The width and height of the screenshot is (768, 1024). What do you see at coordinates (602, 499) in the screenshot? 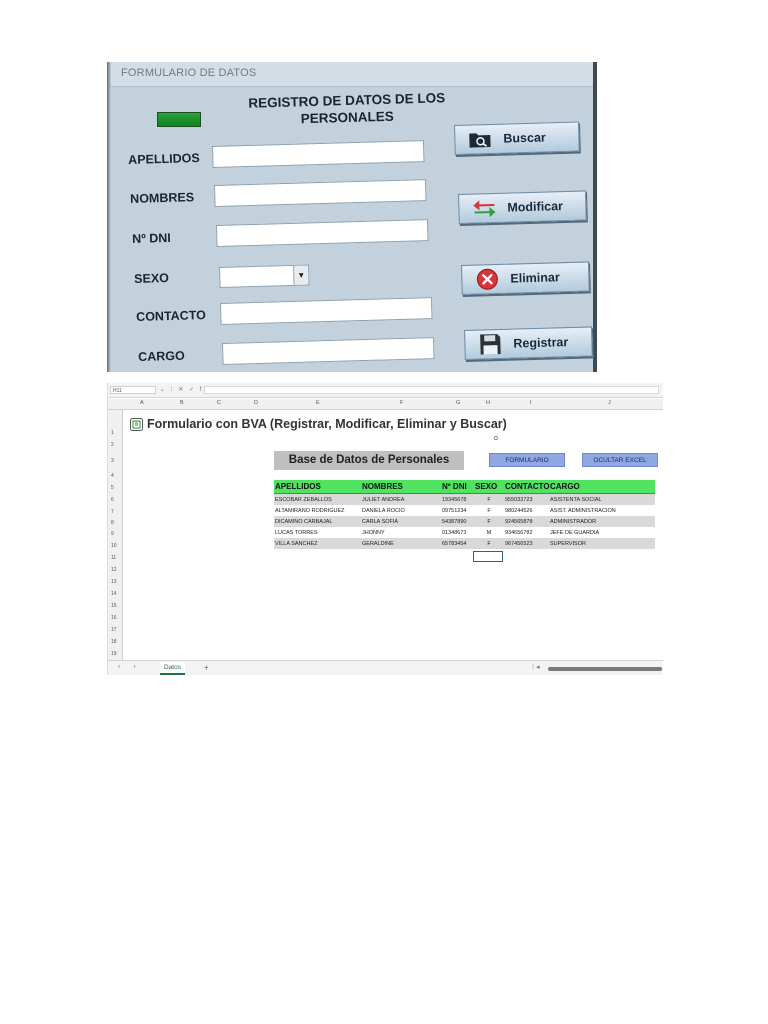
I see `table-cell: ASISTENTA SOCIAL` at bounding box center [602, 499].